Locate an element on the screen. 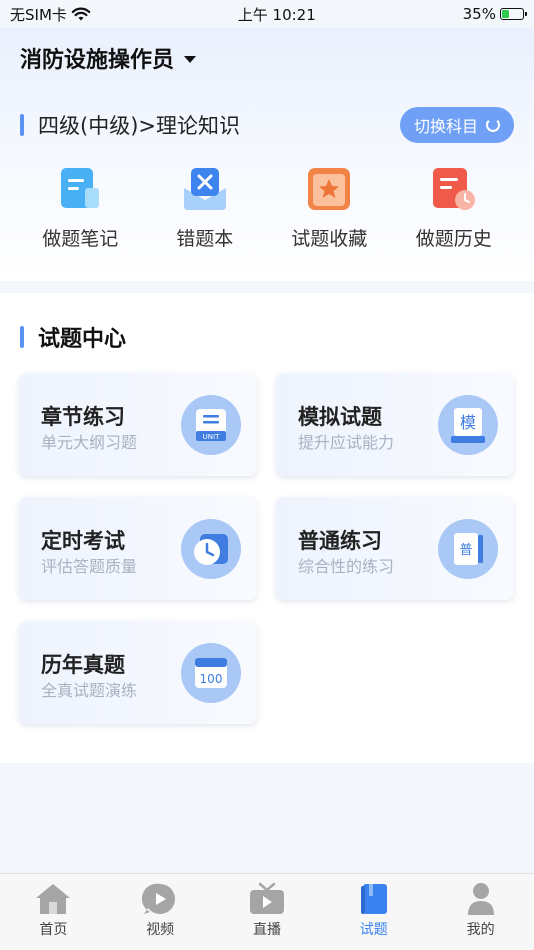  practice-text: 普 is located at coordinates (465, 550).